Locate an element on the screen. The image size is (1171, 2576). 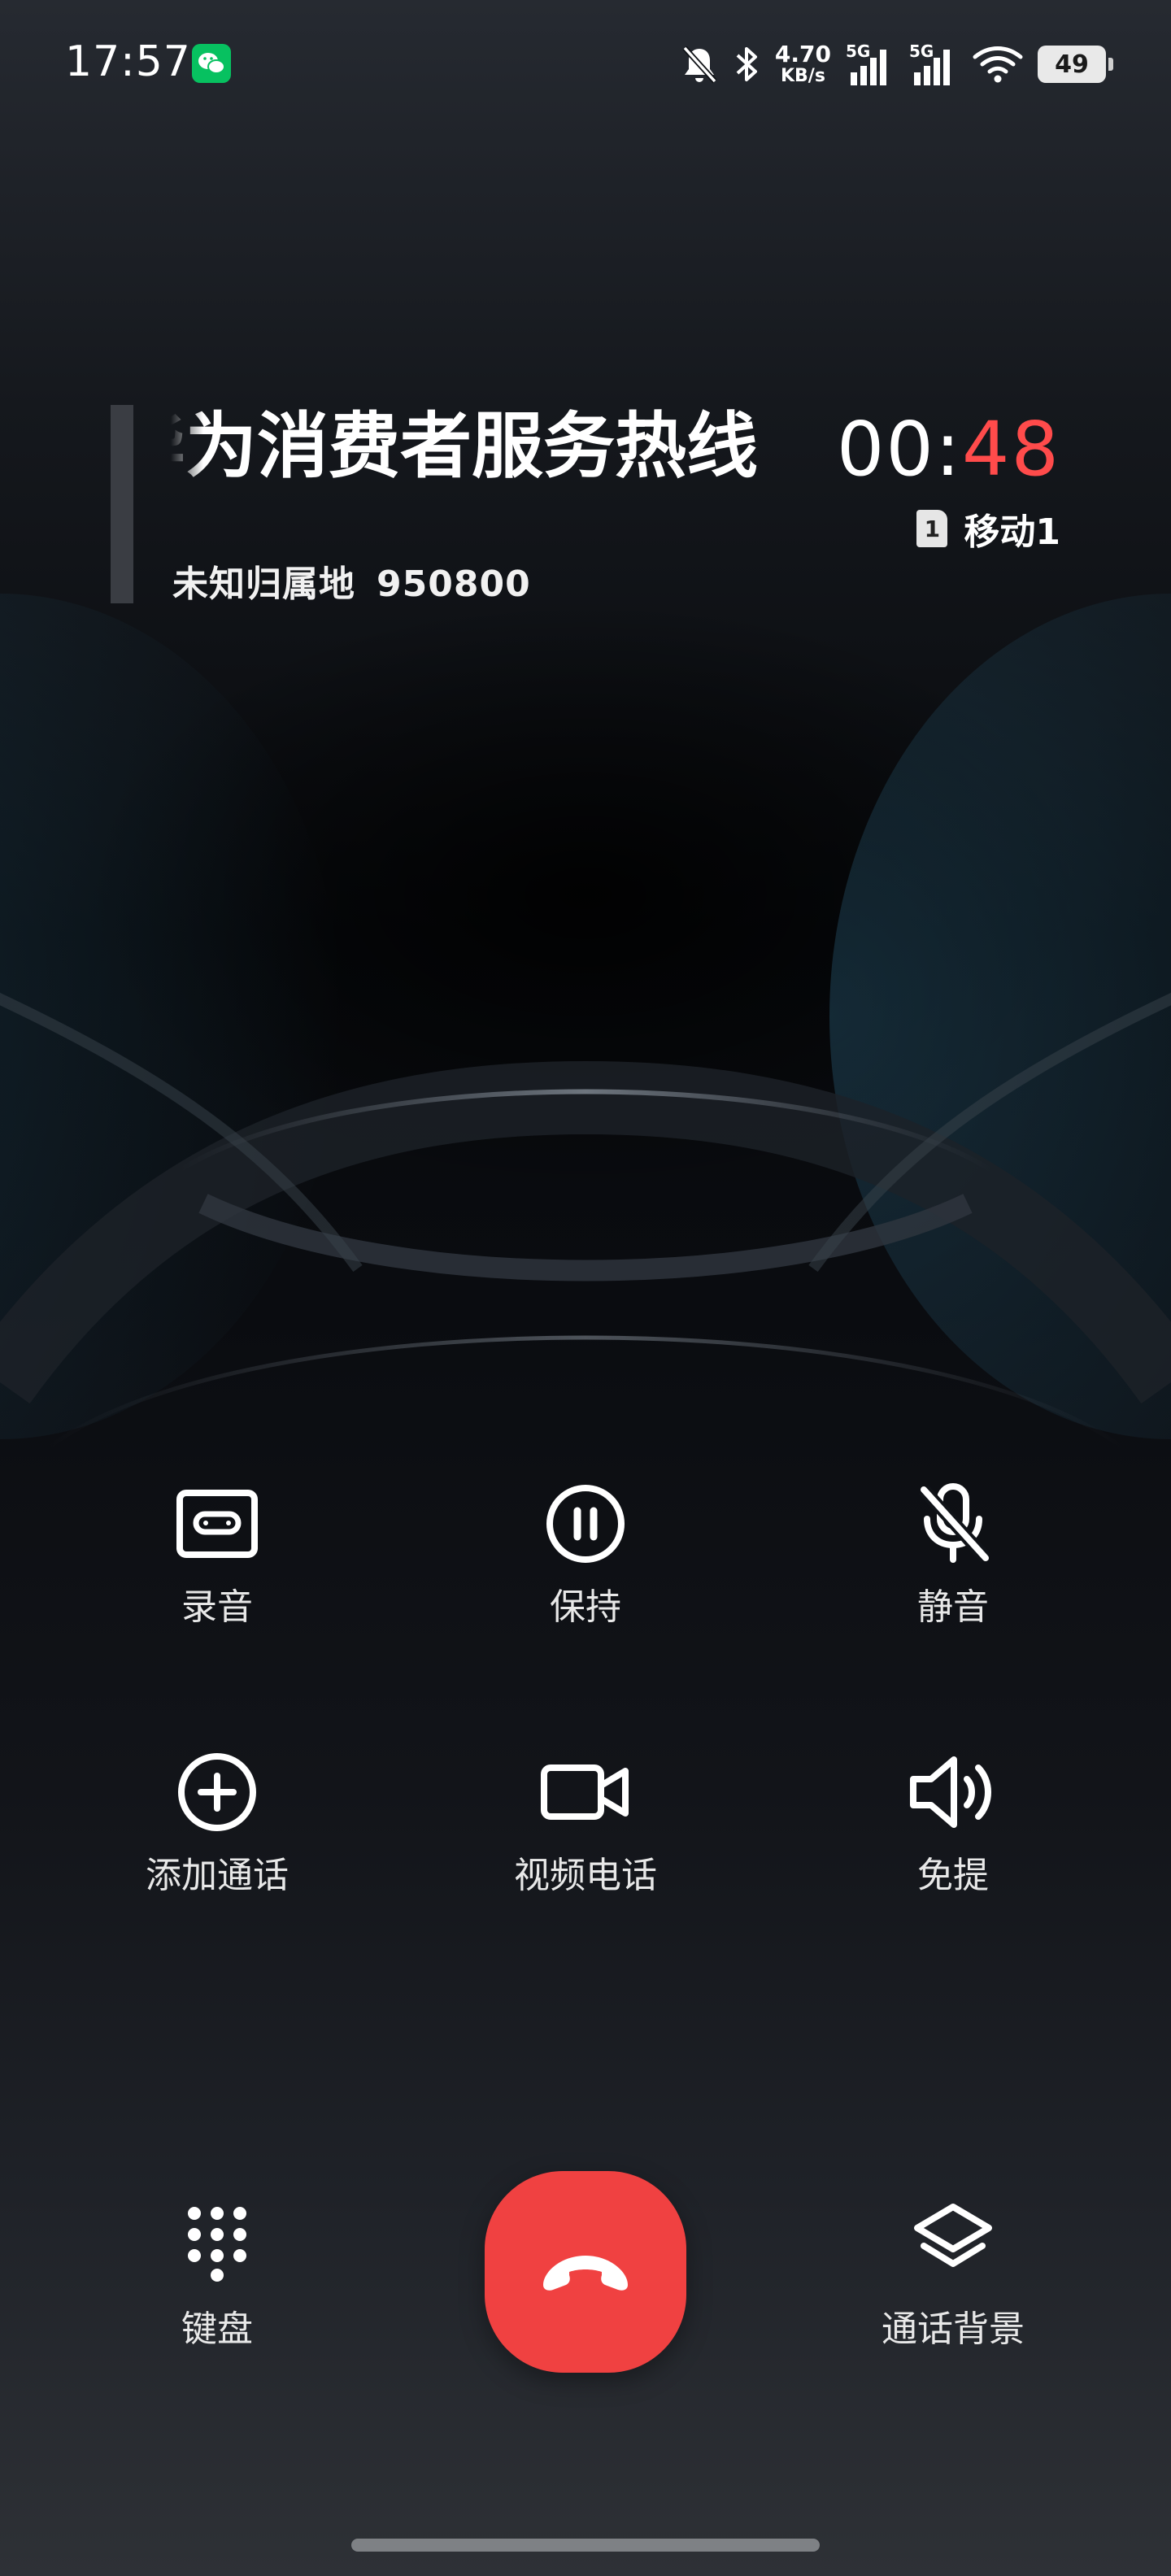
video-call-button: 视频电话 is located at coordinates (585, 1840).